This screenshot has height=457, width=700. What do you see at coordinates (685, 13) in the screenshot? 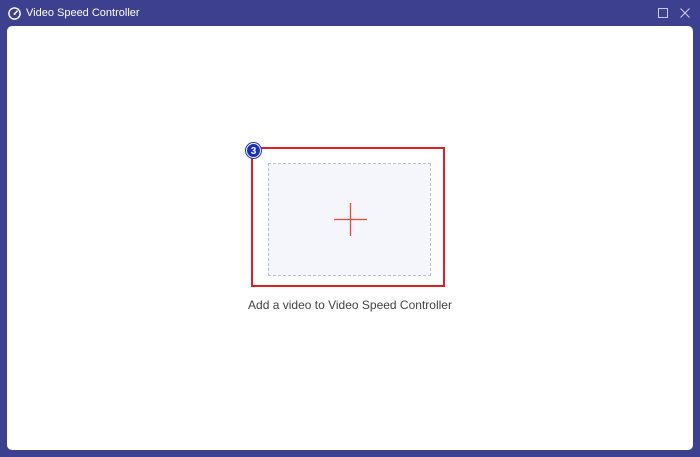
I see `close-icon` at bounding box center [685, 13].